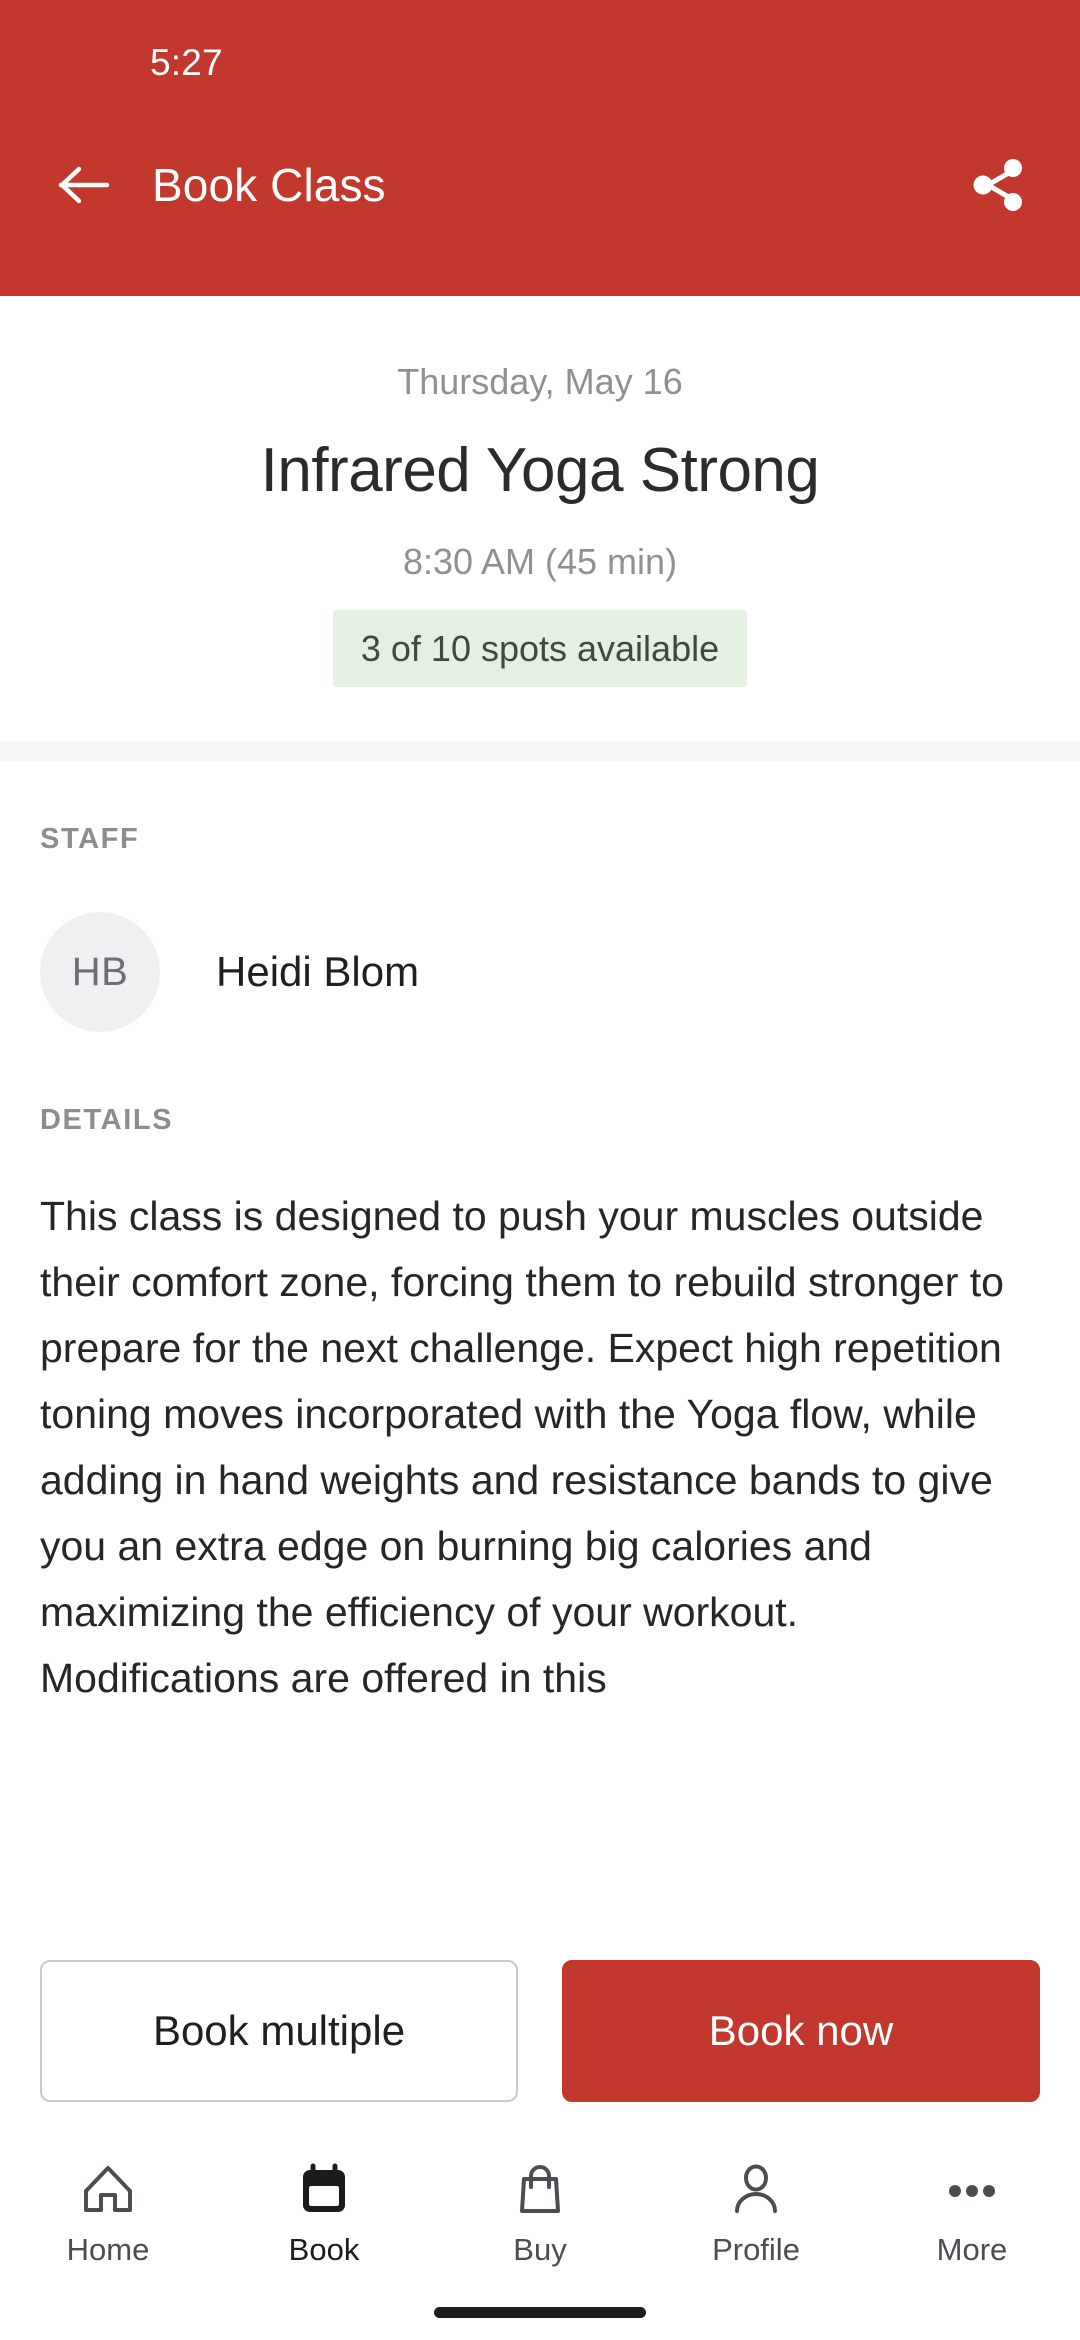 The height and width of the screenshot is (2340, 1080). What do you see at coordinates (540, 751) in the screenshot?
I see `section-divider` at bounding box center [540, 751].